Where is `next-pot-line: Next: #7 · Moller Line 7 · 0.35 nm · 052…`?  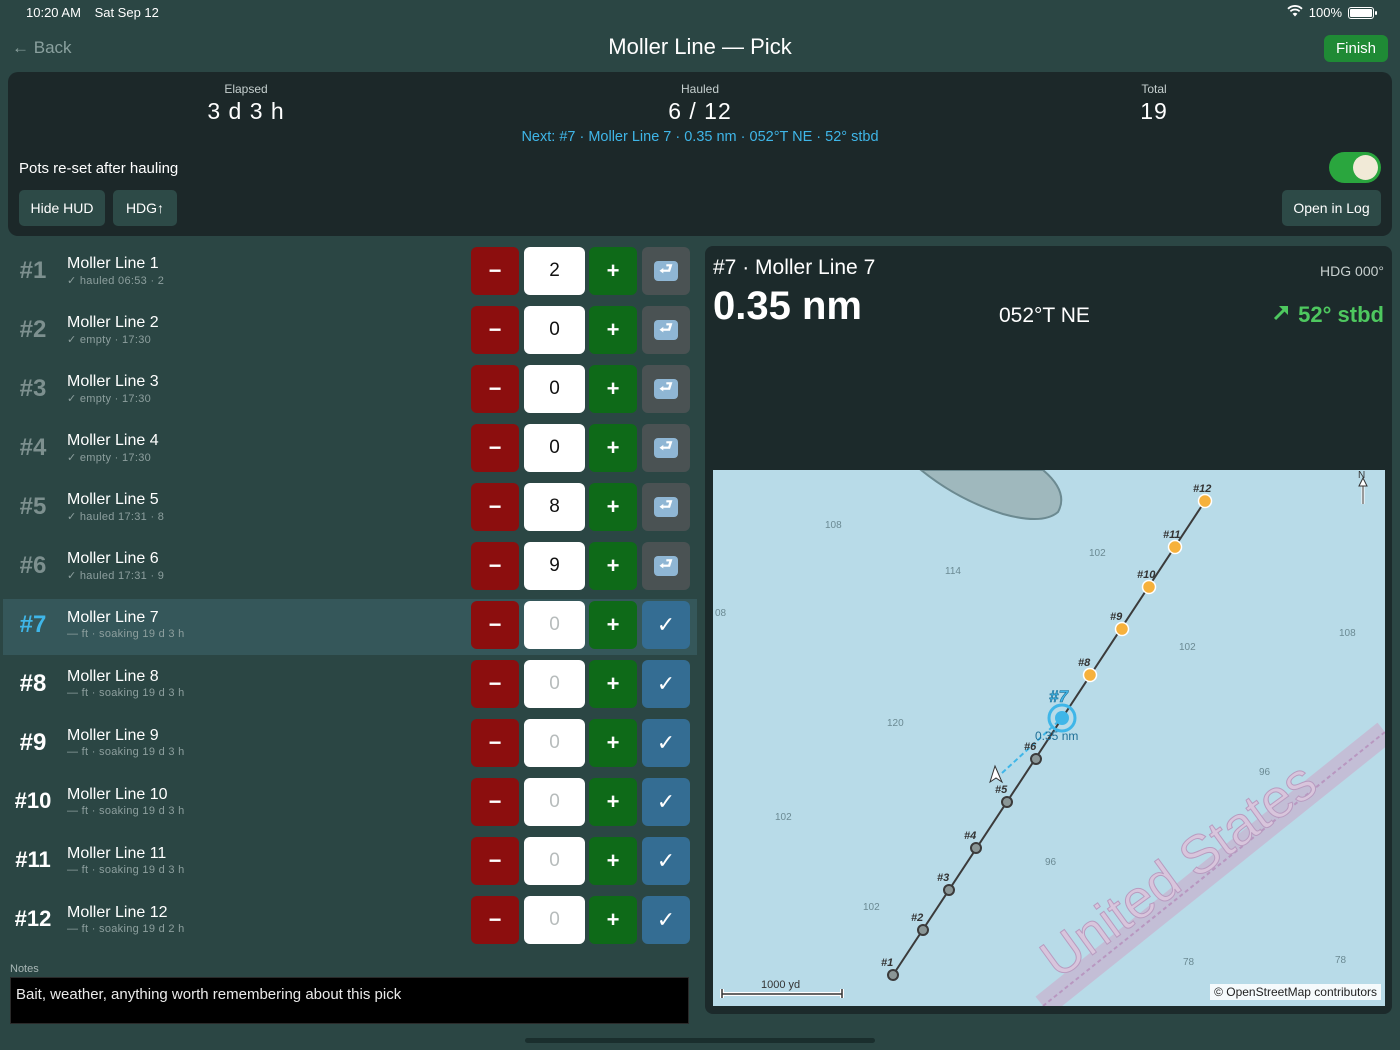
next-pot-line: Next: #7 · Moller Line 7 · 0.35 nm · 052… is located at coordinates (700, 137).